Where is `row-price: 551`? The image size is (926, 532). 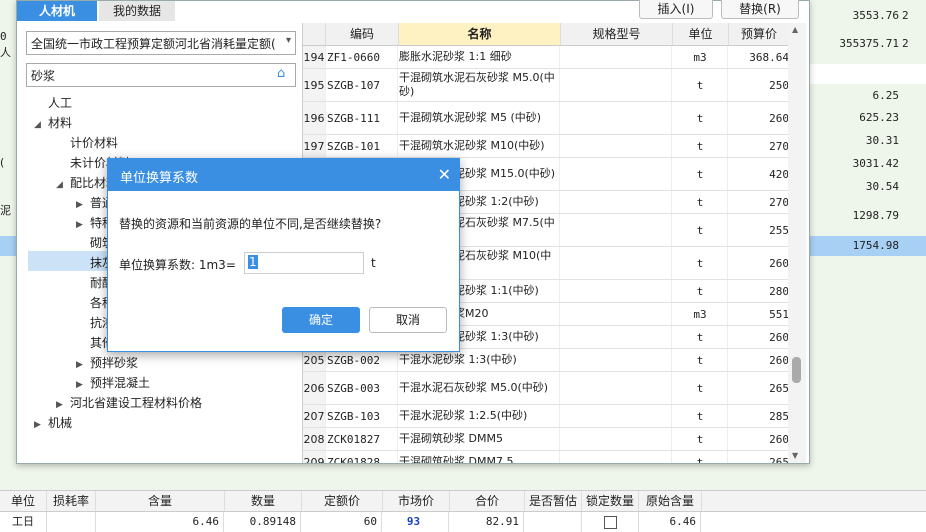 row-price: 551 is located at coordinates (759, 314).